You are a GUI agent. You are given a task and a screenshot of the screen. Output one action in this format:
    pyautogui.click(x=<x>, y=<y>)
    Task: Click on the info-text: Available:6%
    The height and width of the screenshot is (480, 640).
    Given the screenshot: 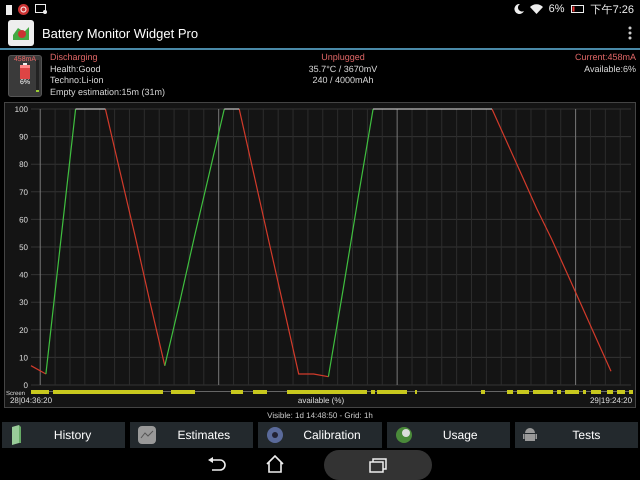 What is the action you would take?
    pyautogui.click(x=610, y=69)
    